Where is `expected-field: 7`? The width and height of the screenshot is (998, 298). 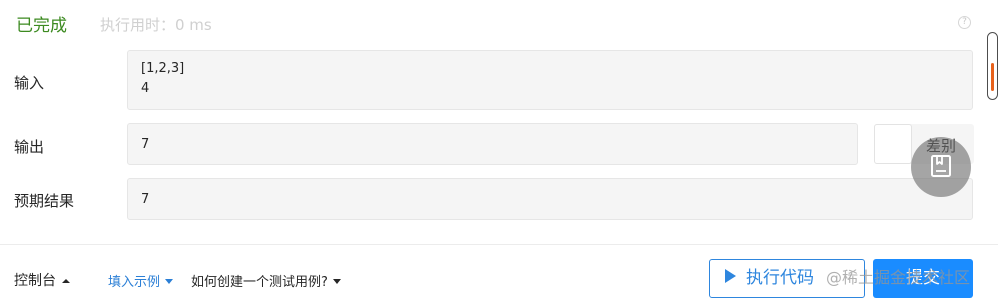
expected-field: 7 is located at coordinates (550, 199).